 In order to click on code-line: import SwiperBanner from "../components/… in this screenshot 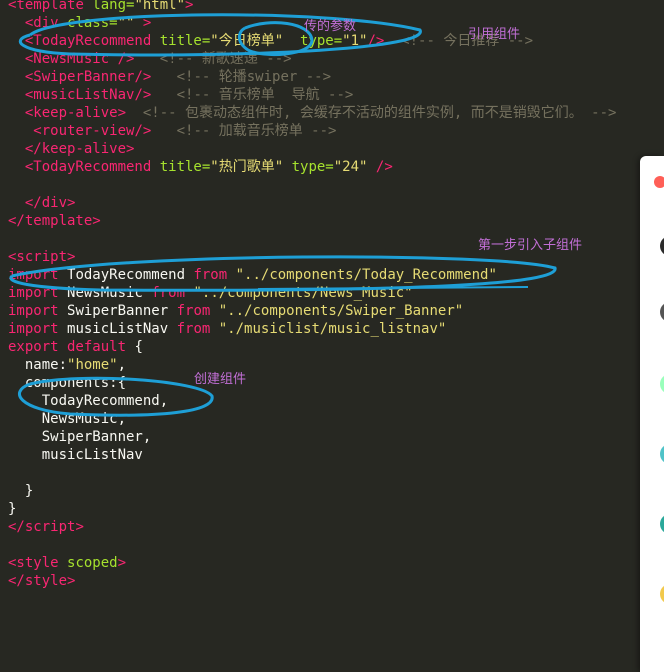, I will do `click(235, 311)`.